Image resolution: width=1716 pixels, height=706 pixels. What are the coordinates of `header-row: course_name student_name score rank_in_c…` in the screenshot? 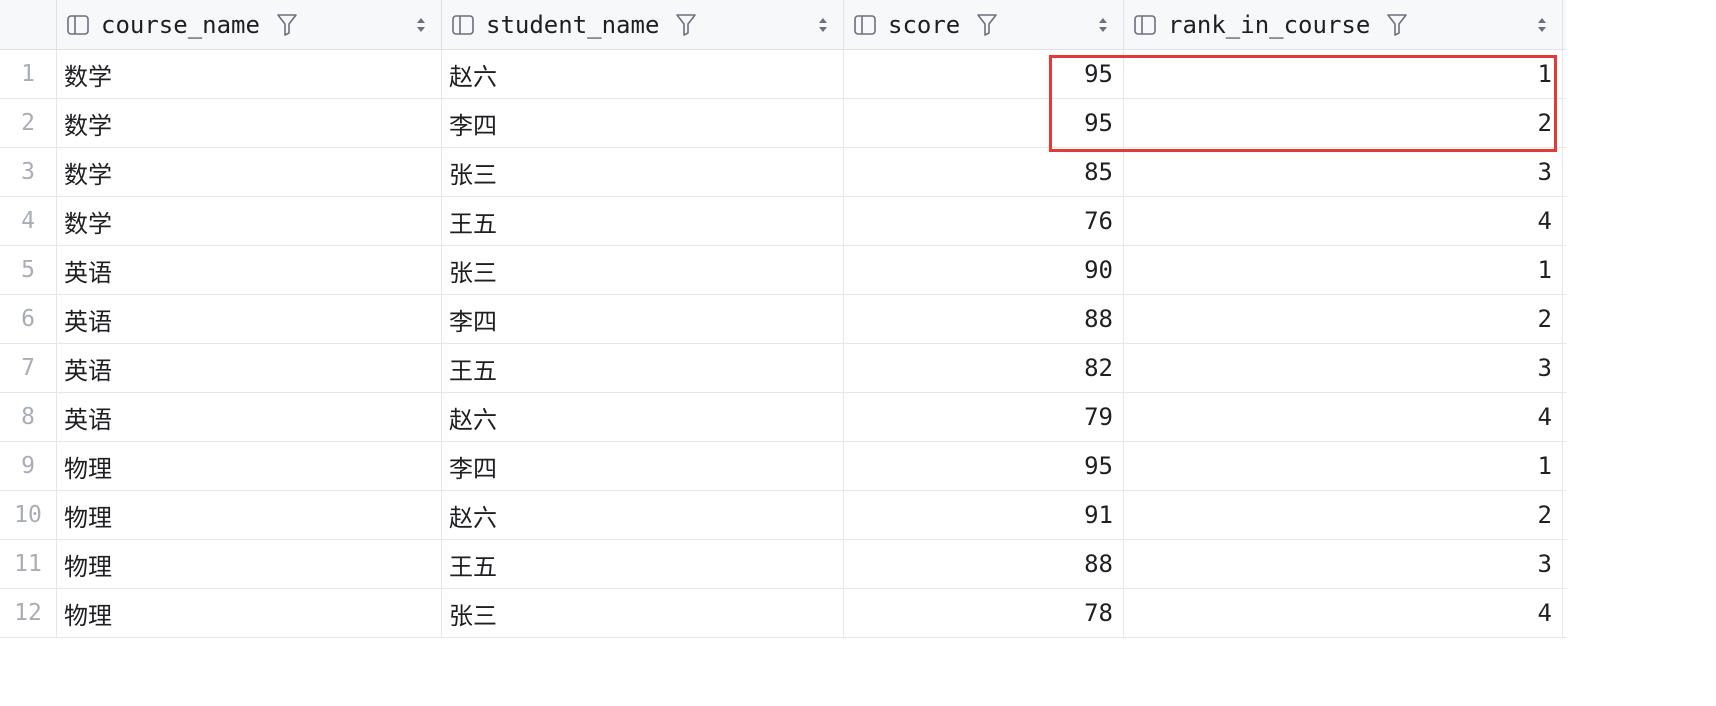 It's located at (783, 25).